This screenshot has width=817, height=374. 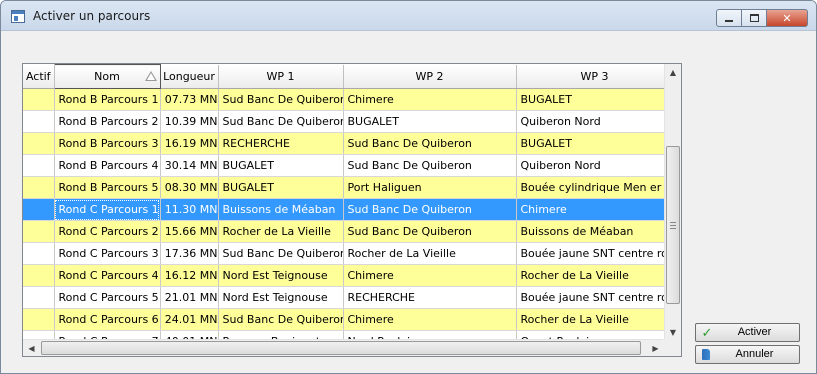 What do you see at coordinates (107, 76) in the screenshot?
I see `column-header-nom: Nom` at bounding box center [107, 76].